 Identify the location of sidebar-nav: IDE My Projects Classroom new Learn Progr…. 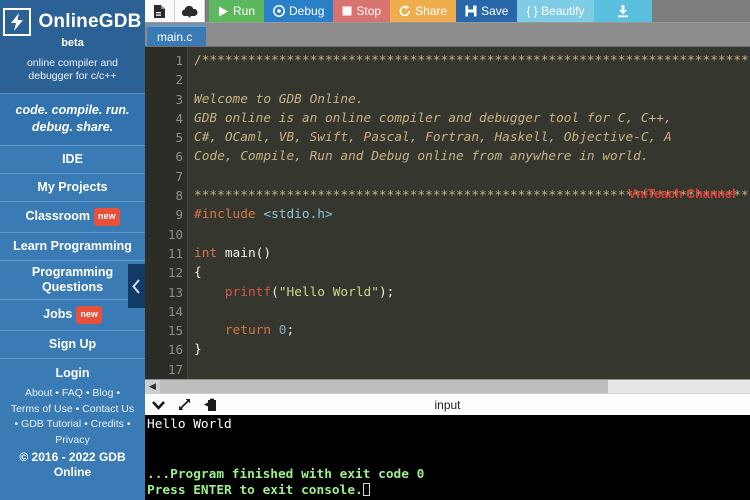
(72, 251).